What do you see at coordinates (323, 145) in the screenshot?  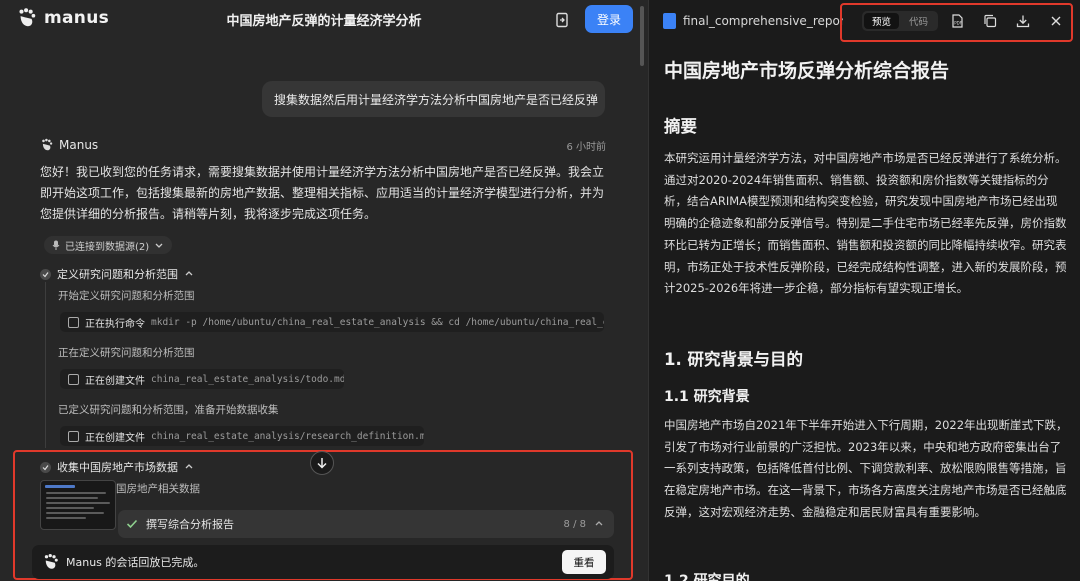 I see `agent-header: Manus 6 小时前` at bounding box center [323, 145].